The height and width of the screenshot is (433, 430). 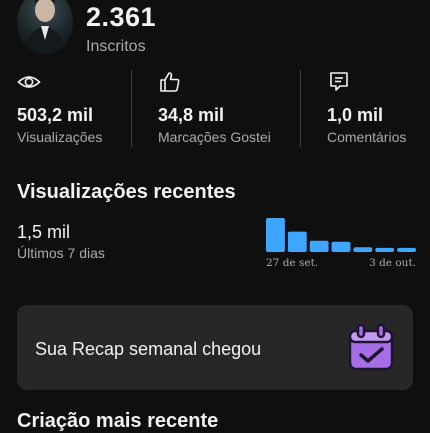 What do you see at coordinates (126, 192) in the screenshot?
I see `recent-views-title: Visualizações recentes` at bounding box center [126, 192].